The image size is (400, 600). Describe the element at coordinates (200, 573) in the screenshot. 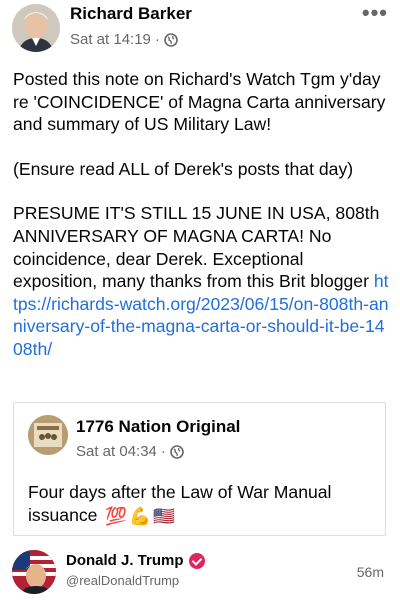

I see `next-post-header: Donald J. Trump @realDonaldTrump 56m` at that location.